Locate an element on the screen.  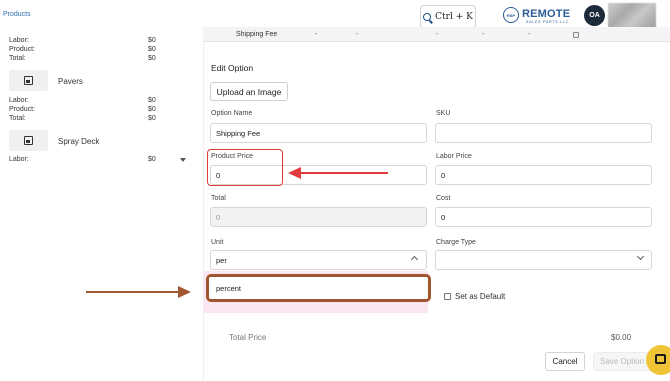
set-default-checkbox is located at coordinates (447, 296).